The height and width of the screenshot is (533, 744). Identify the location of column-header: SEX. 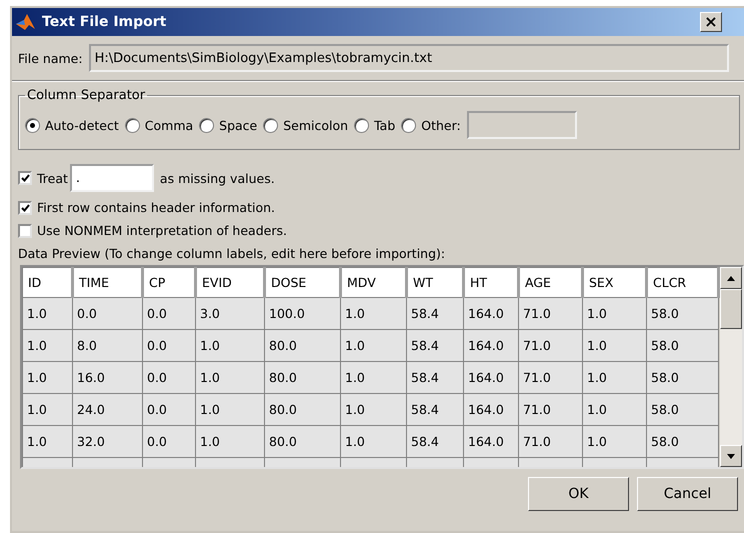
(614, 283).